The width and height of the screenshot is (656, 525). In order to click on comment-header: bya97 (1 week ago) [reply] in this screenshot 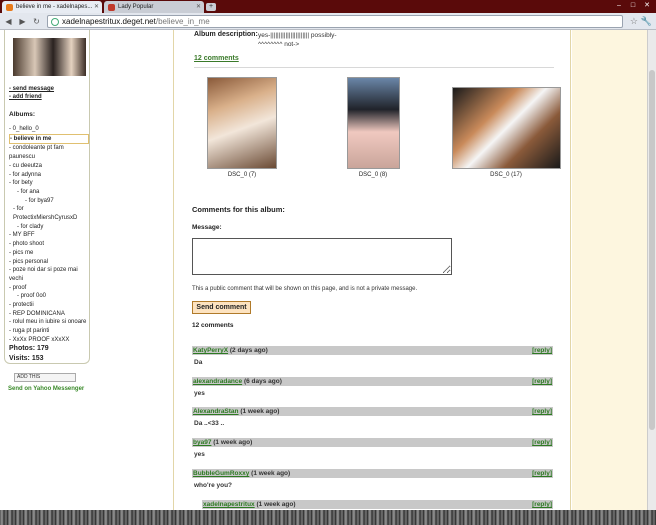, I will do `click(372, 442)`.